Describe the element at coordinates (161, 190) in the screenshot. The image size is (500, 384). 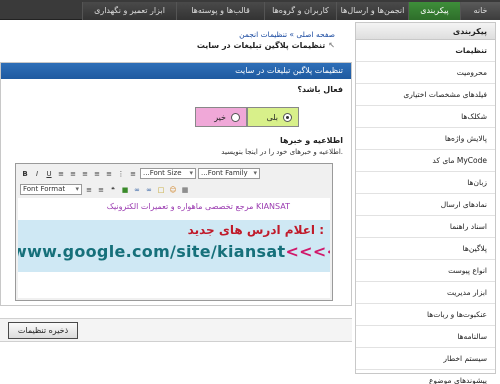
I see `image-icon: □` at that location.